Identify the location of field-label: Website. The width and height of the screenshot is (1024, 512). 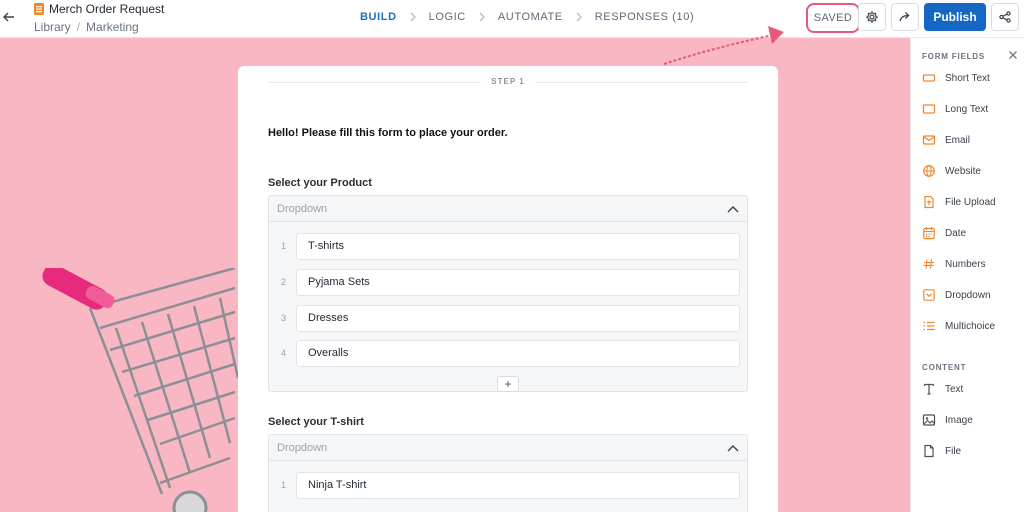
(963, 171).